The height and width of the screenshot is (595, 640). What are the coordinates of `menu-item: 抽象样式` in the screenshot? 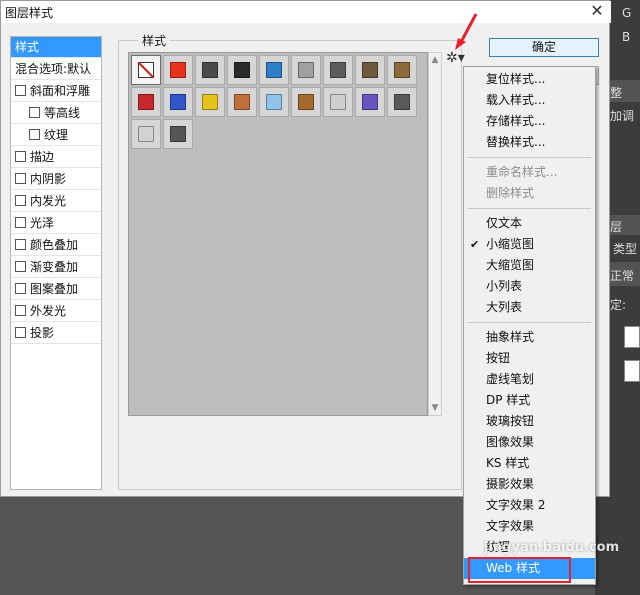 It's located at (529, 337).